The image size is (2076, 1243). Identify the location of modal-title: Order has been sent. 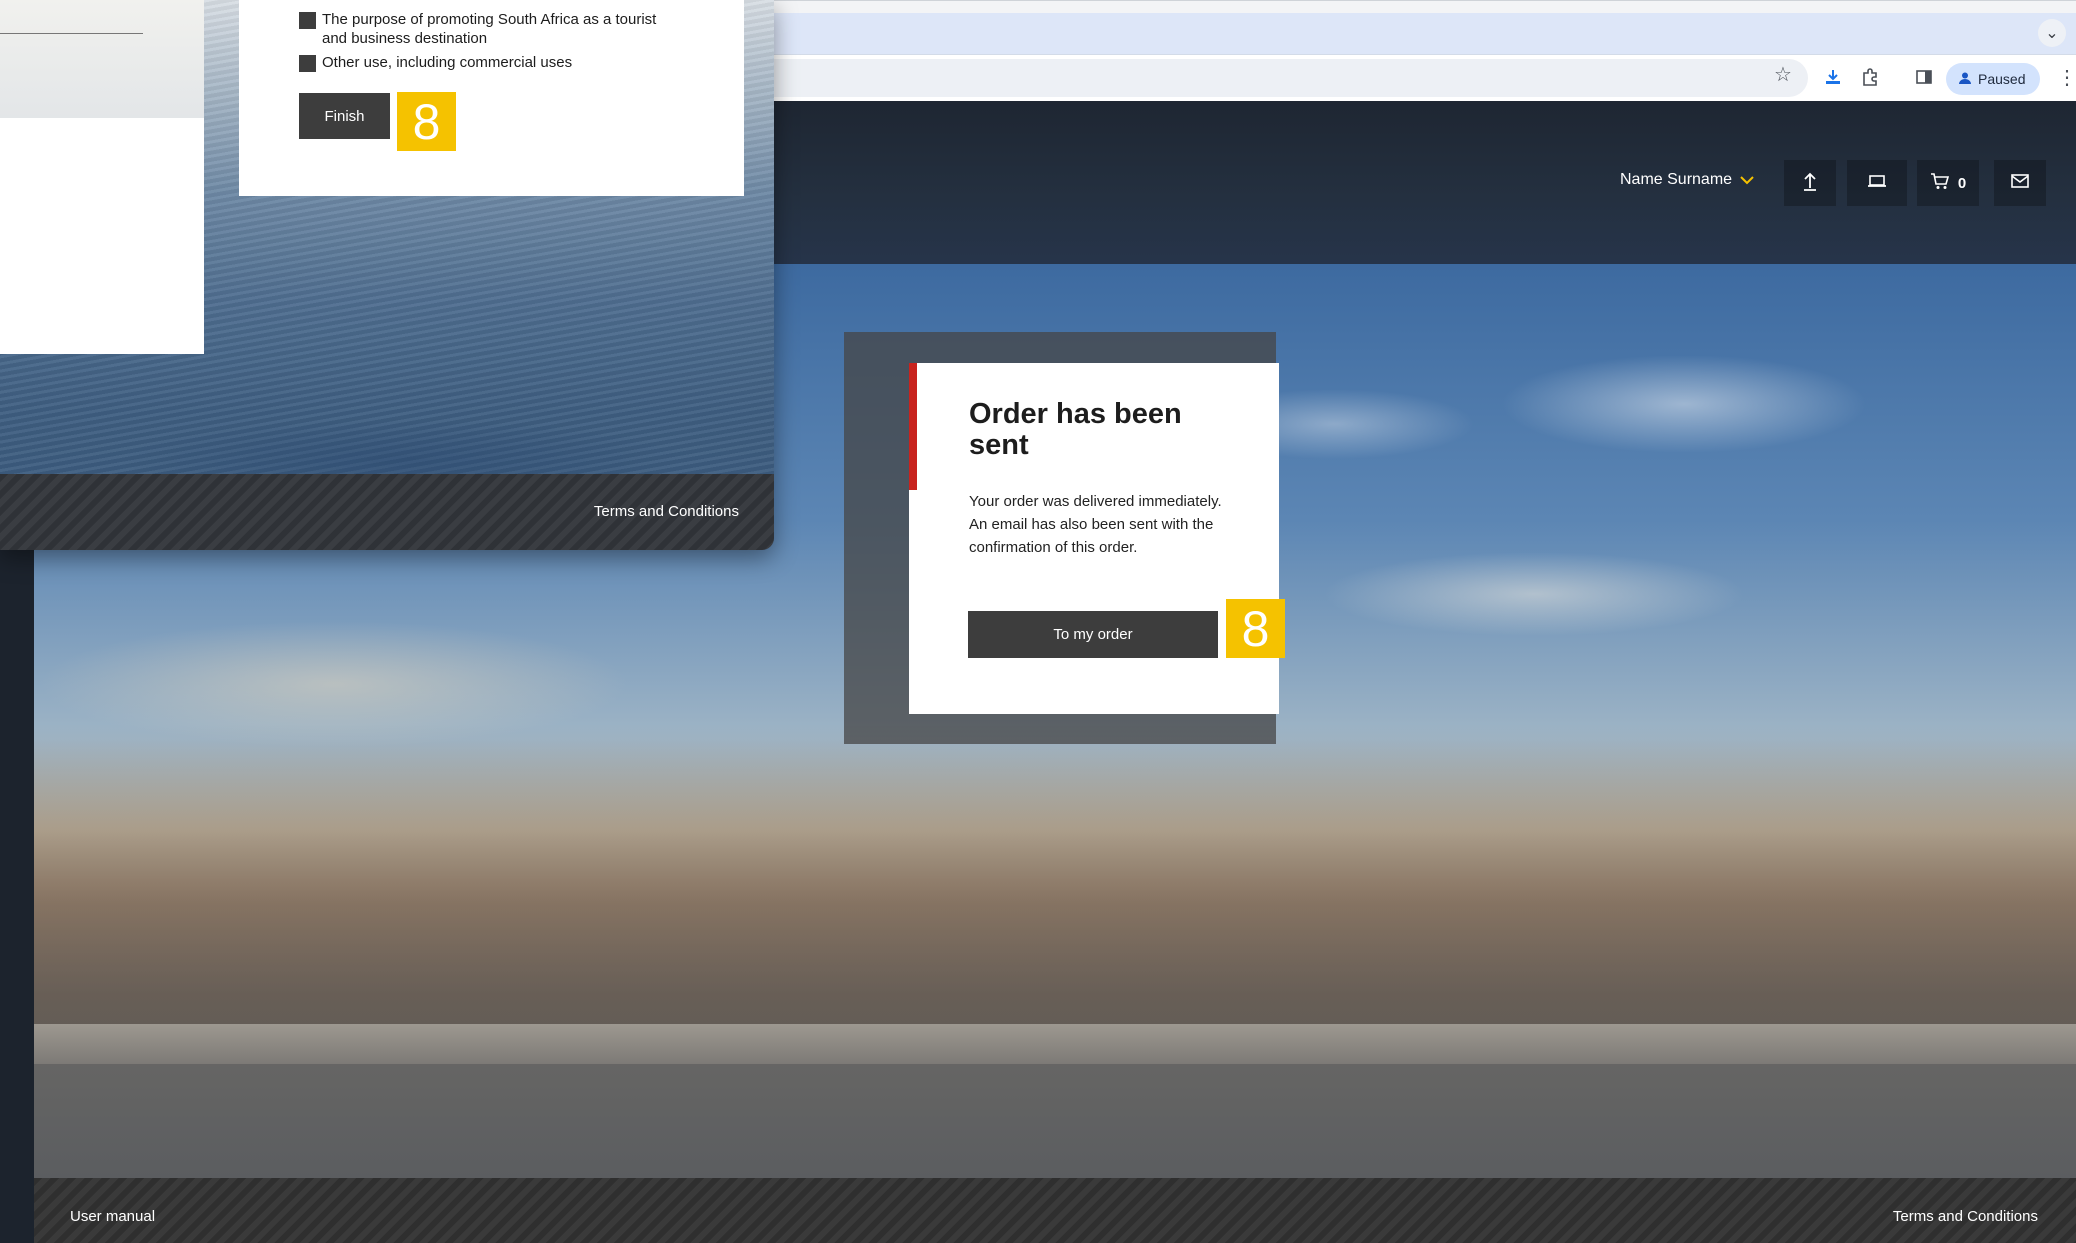
(1075, 429).